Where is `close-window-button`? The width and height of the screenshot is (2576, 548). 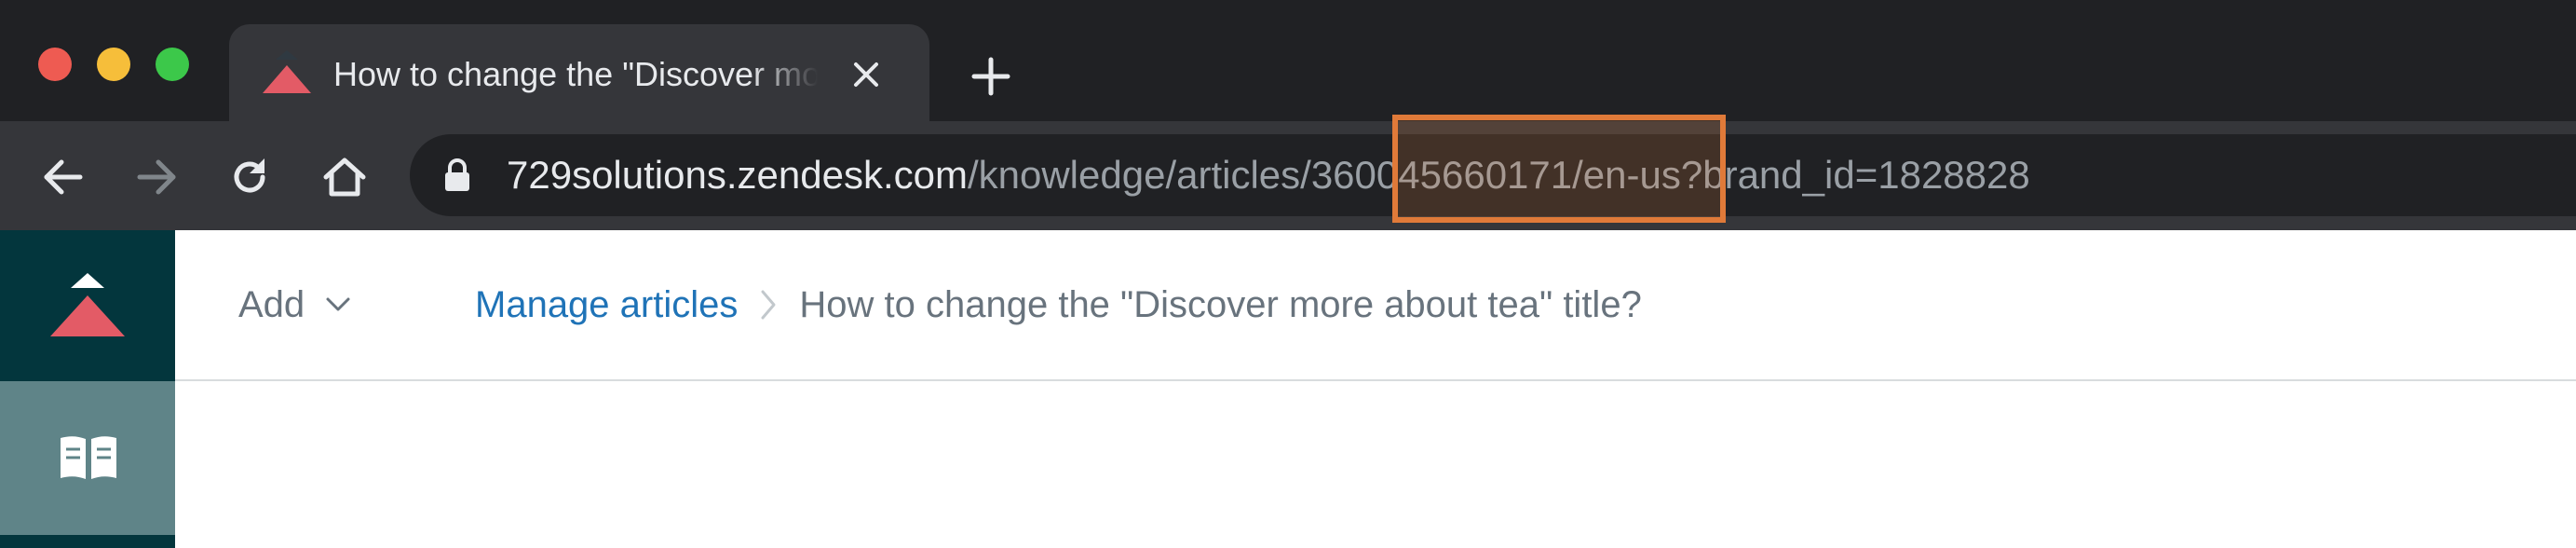
close-window-button is located at coordinates (55, 64).